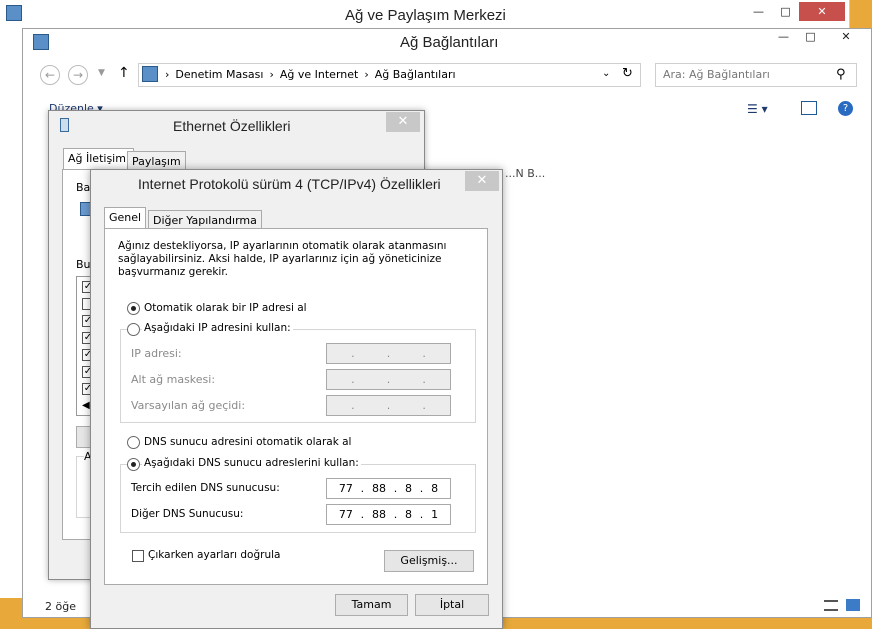  I want to click on ethernet-dialog-title: Ethernet Özellikleri, so click(232, 126).